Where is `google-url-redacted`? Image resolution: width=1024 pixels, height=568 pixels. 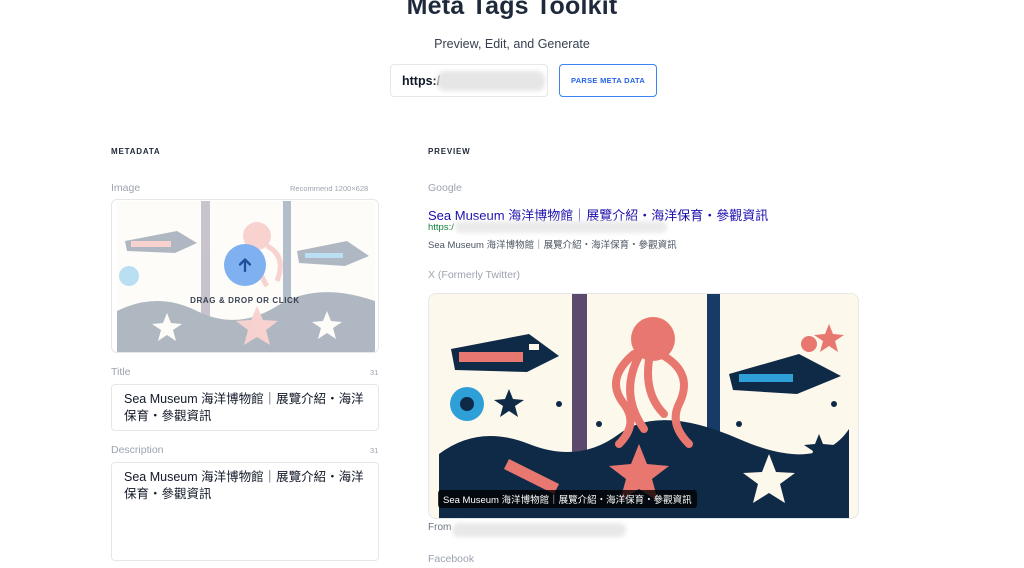 google-url-redacted is located at coordinates (561, 227).